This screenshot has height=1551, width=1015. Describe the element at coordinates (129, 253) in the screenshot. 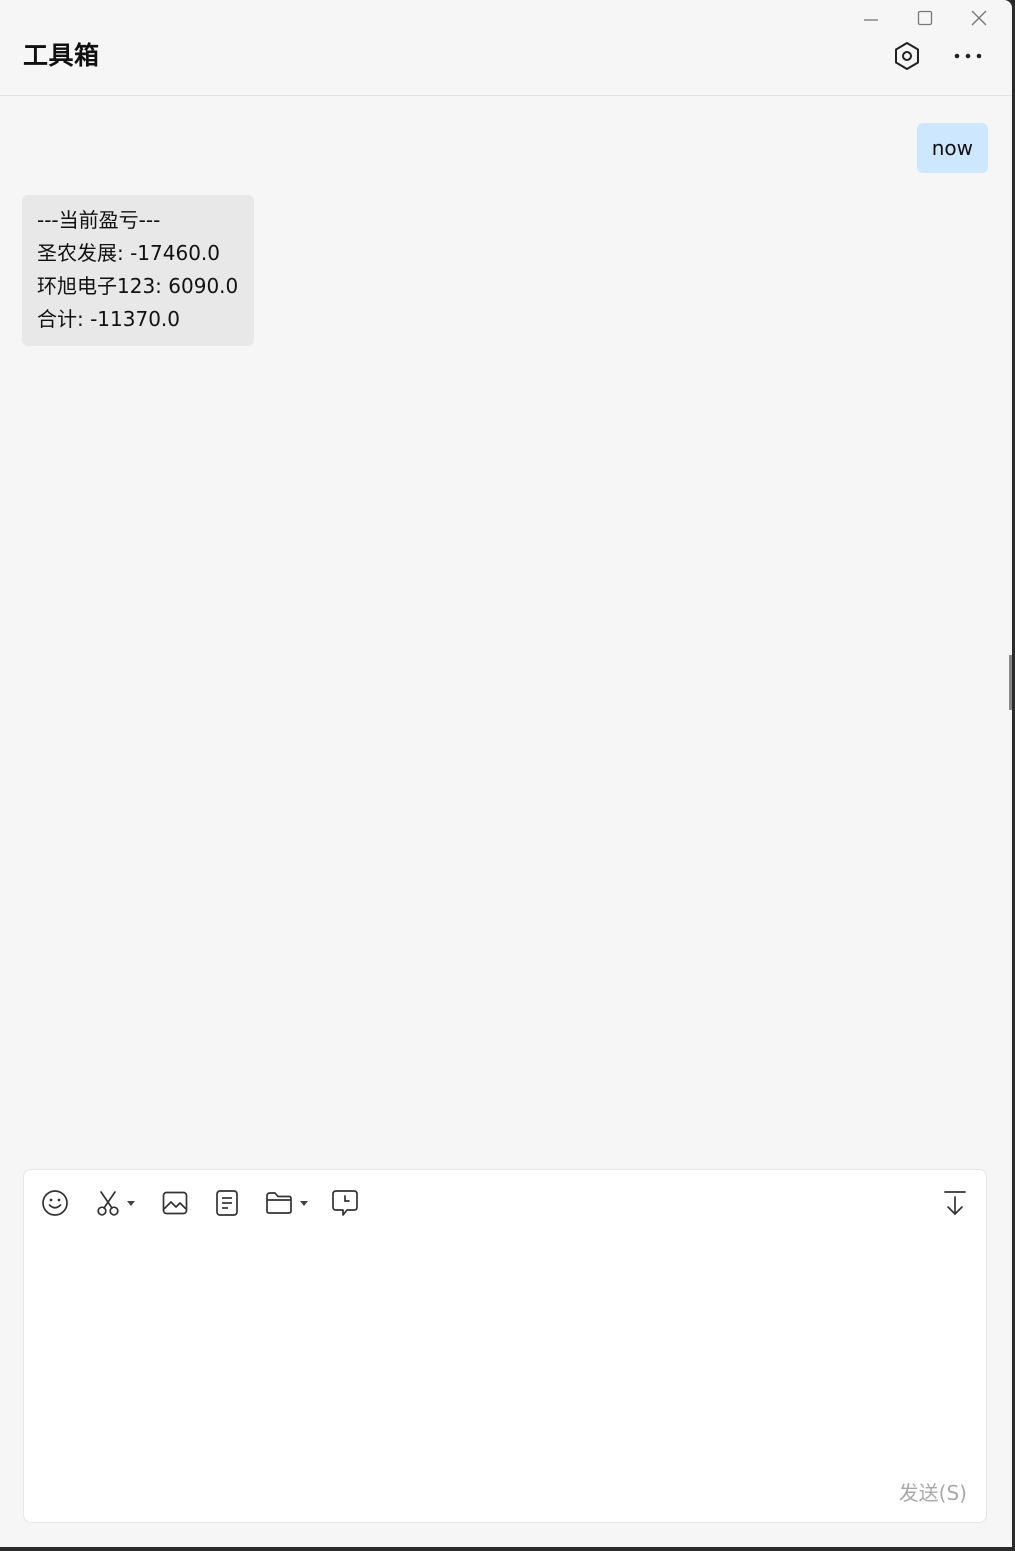

I see `message-line: 圣农发展: -17460.0` at that location.